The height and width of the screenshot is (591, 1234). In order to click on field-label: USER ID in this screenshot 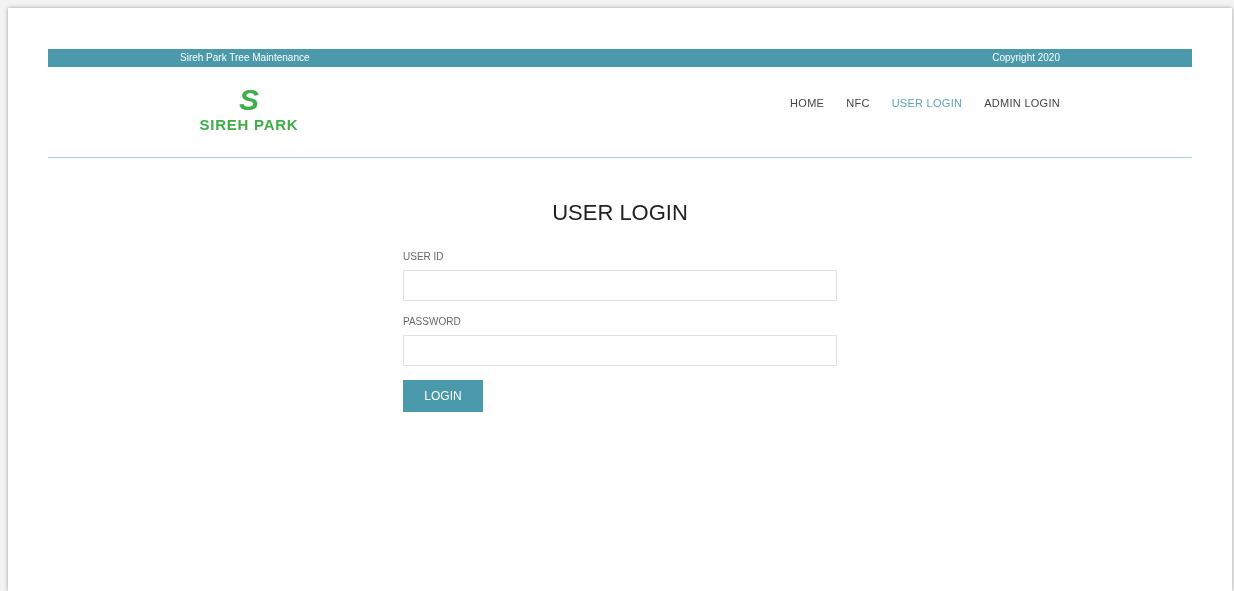, I will do `click(423, 257)`.